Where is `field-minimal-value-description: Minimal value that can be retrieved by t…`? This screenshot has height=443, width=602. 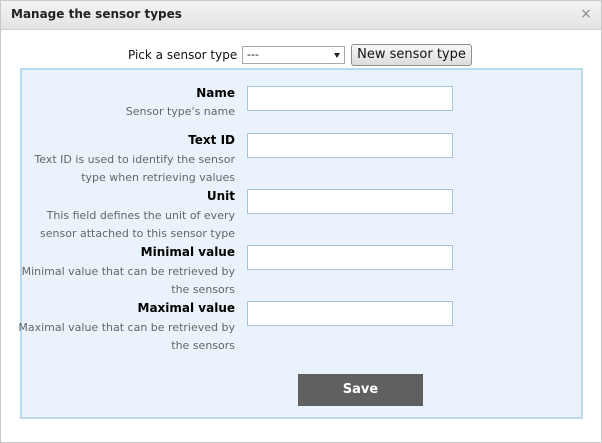
field-minimal-value-description: Minimal value that can be retrieved by t… is located at coordinates (128, 280).